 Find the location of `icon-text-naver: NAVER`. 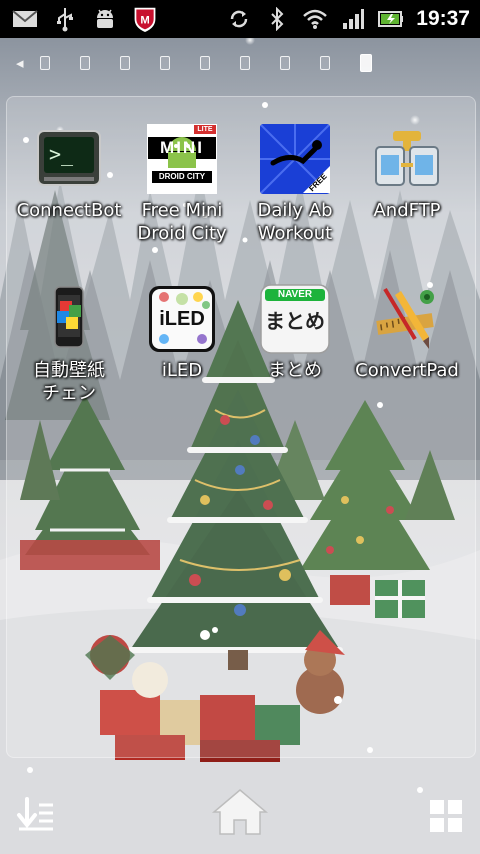

icon-text-naver: NAVER is located at coordinates (295, 294).